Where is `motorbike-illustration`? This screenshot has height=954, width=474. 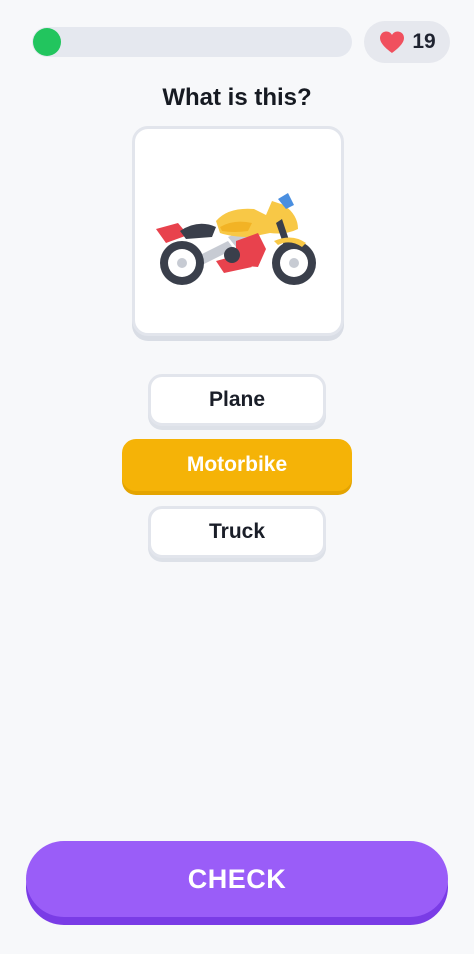 motorbike-illustration is located at coordinates (236, 239).